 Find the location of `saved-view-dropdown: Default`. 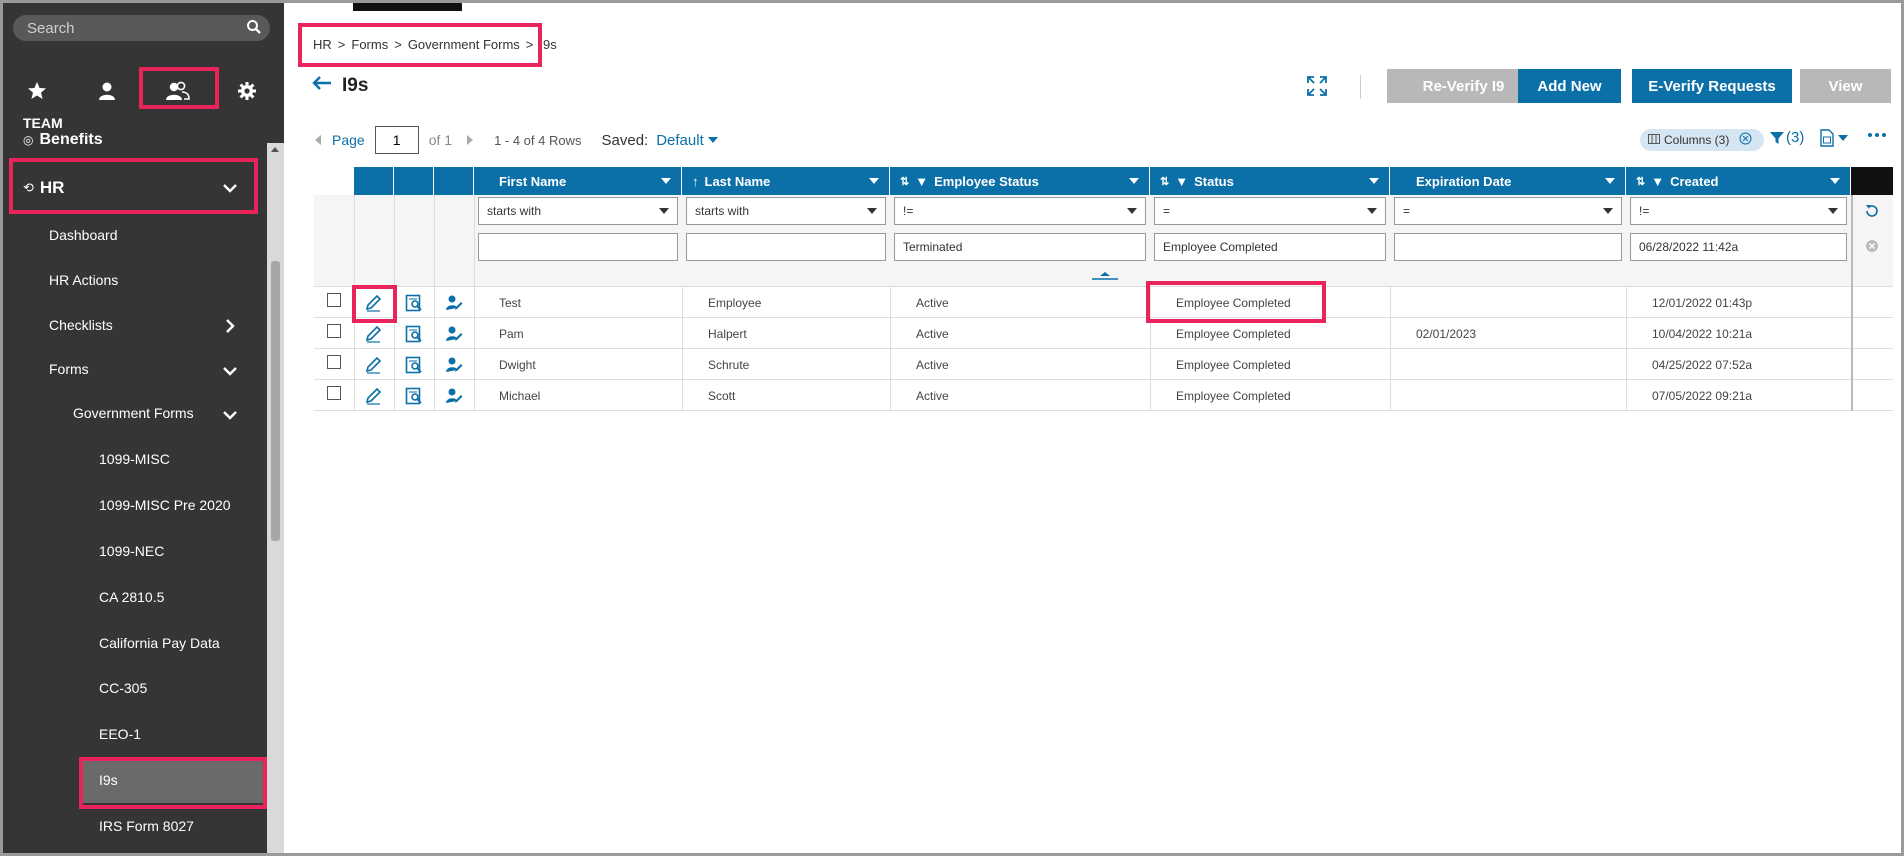

saved-view-dropdown: Default is located at coordinates (687, 140).